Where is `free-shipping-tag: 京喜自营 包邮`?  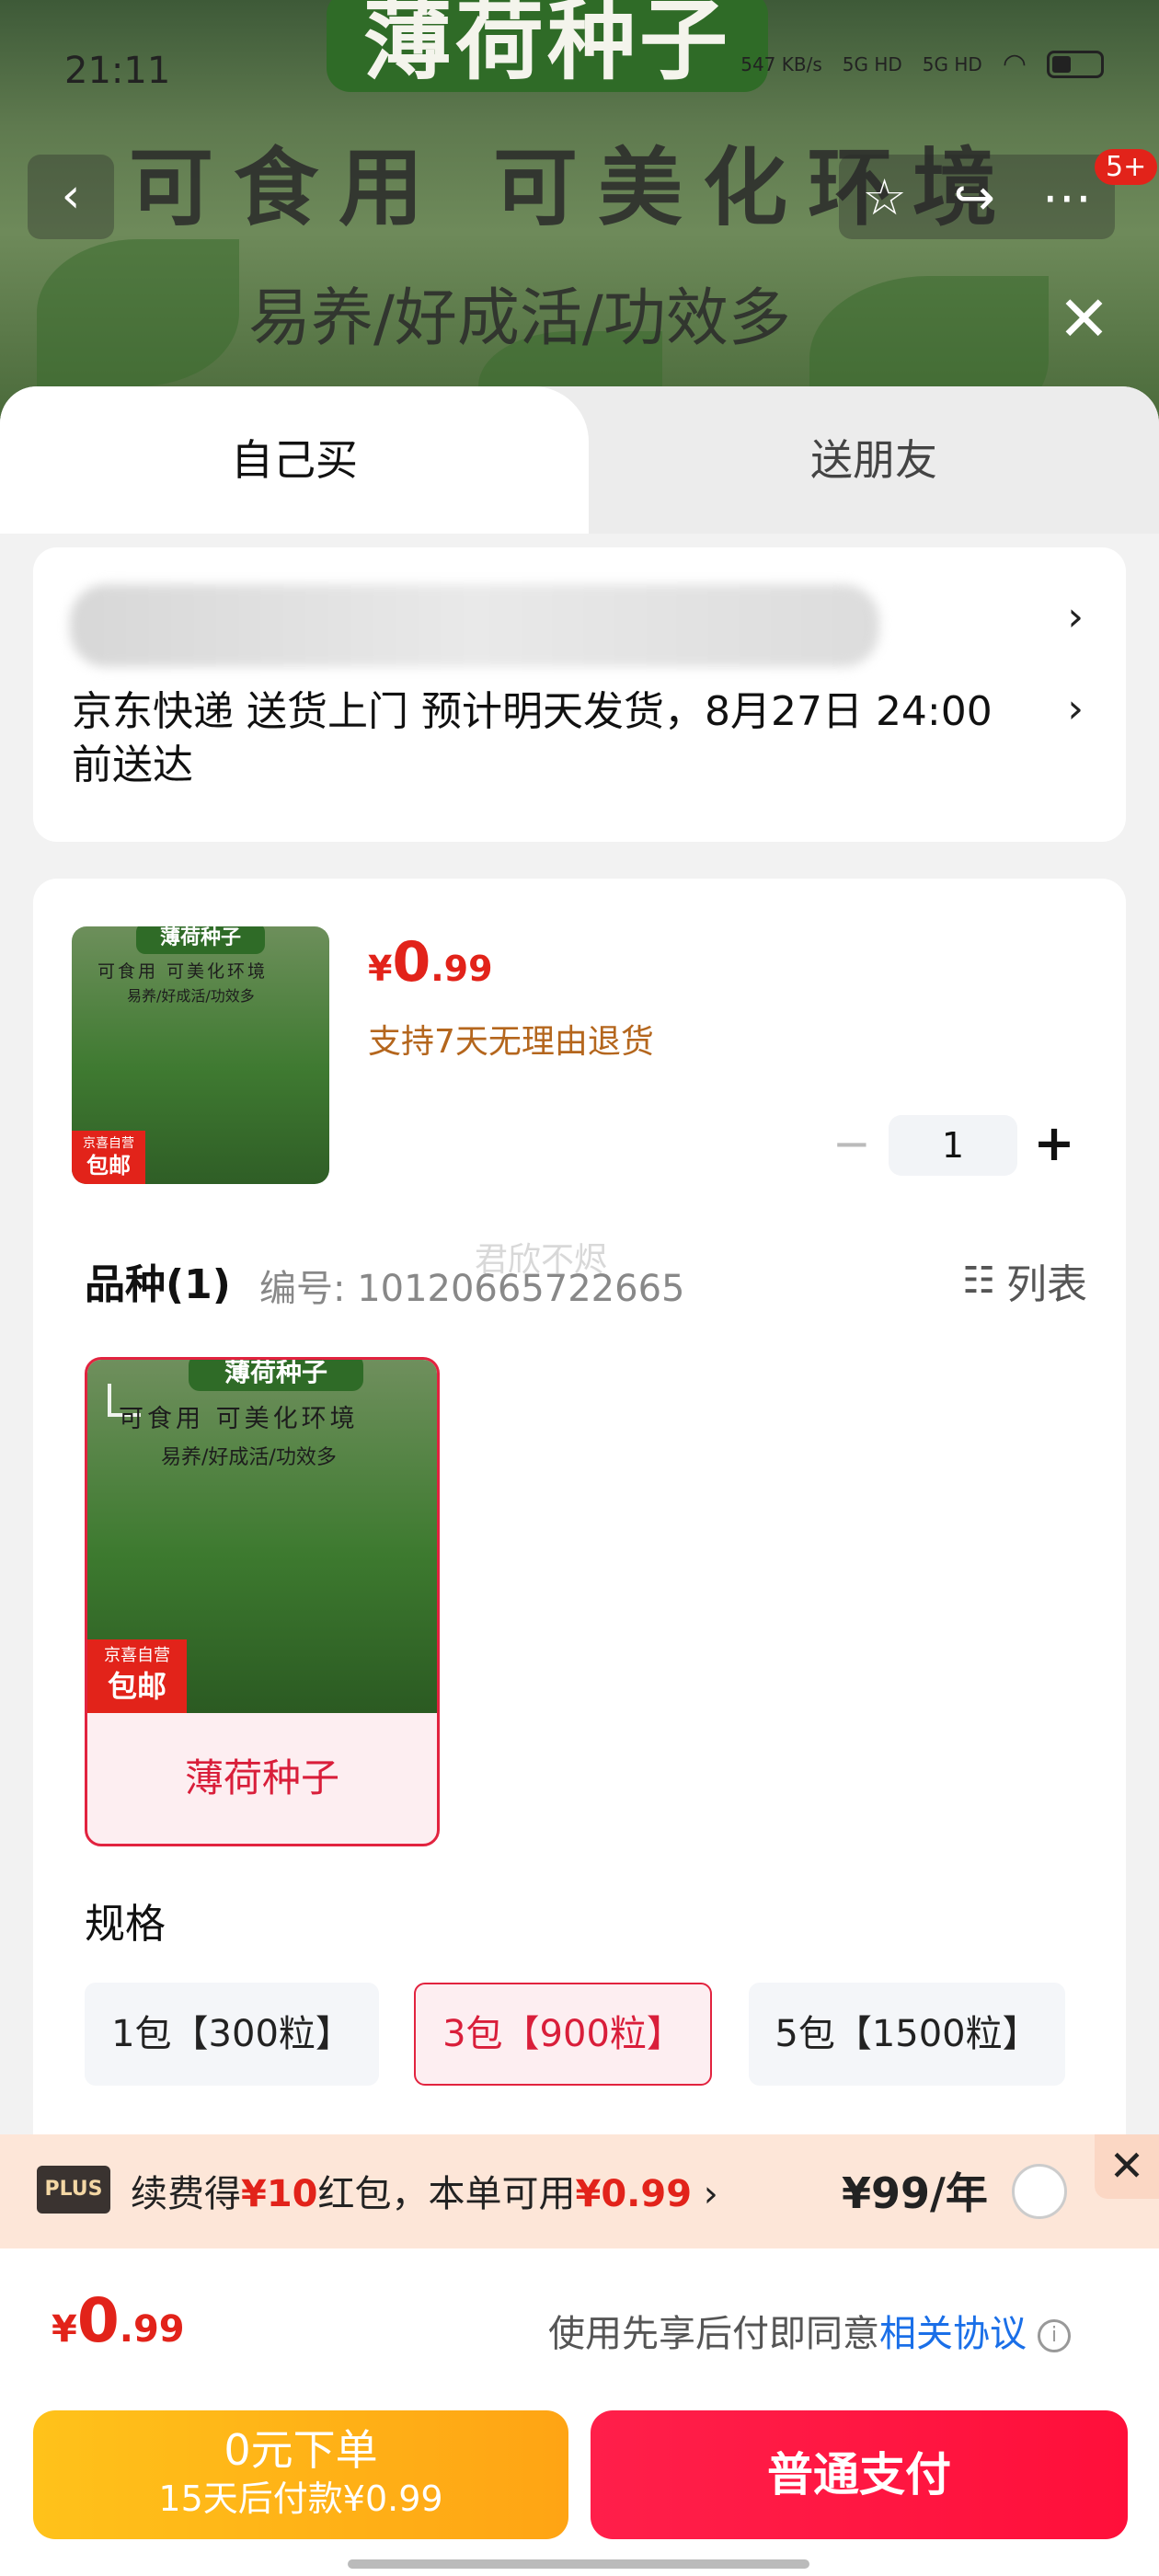
free-shipping-tag: 京喜自营 包邮 is located at coordinates (108, 1157).